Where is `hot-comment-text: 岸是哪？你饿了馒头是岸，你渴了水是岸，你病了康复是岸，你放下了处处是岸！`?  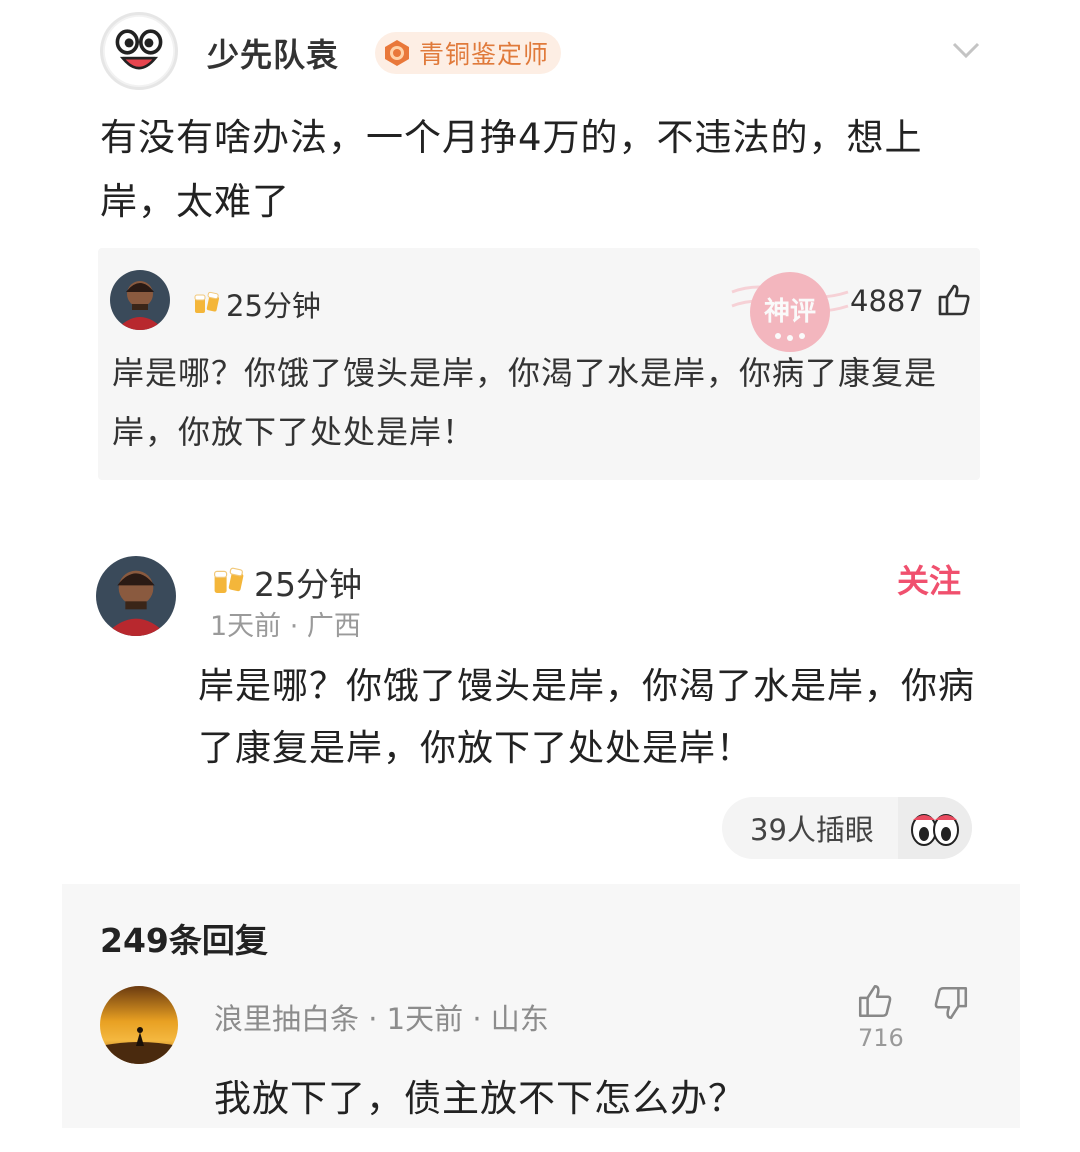 hot-comment-text: 岸是哪？你饿了馒头是岸，你渴了水是岸，你病了康复是岸，你放下了处处是岸！ is located at coordinates (525, 402).